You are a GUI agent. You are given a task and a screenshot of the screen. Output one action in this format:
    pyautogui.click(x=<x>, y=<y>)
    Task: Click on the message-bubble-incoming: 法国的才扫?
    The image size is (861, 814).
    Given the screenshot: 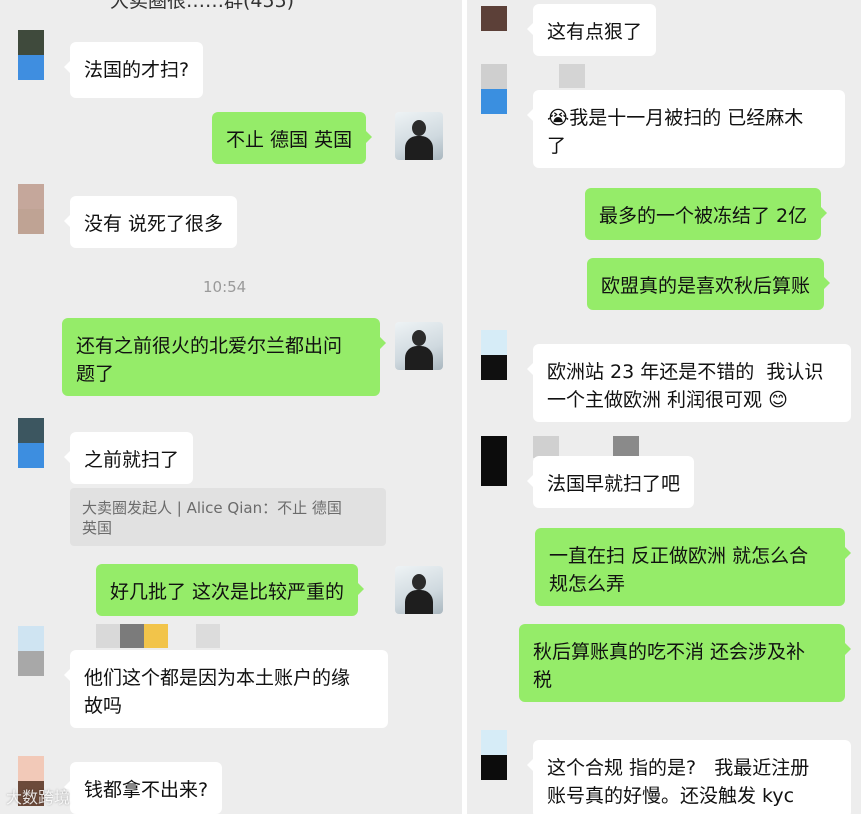 What is the action you would take?
    pyautogui.click(x=133, y=70)
    